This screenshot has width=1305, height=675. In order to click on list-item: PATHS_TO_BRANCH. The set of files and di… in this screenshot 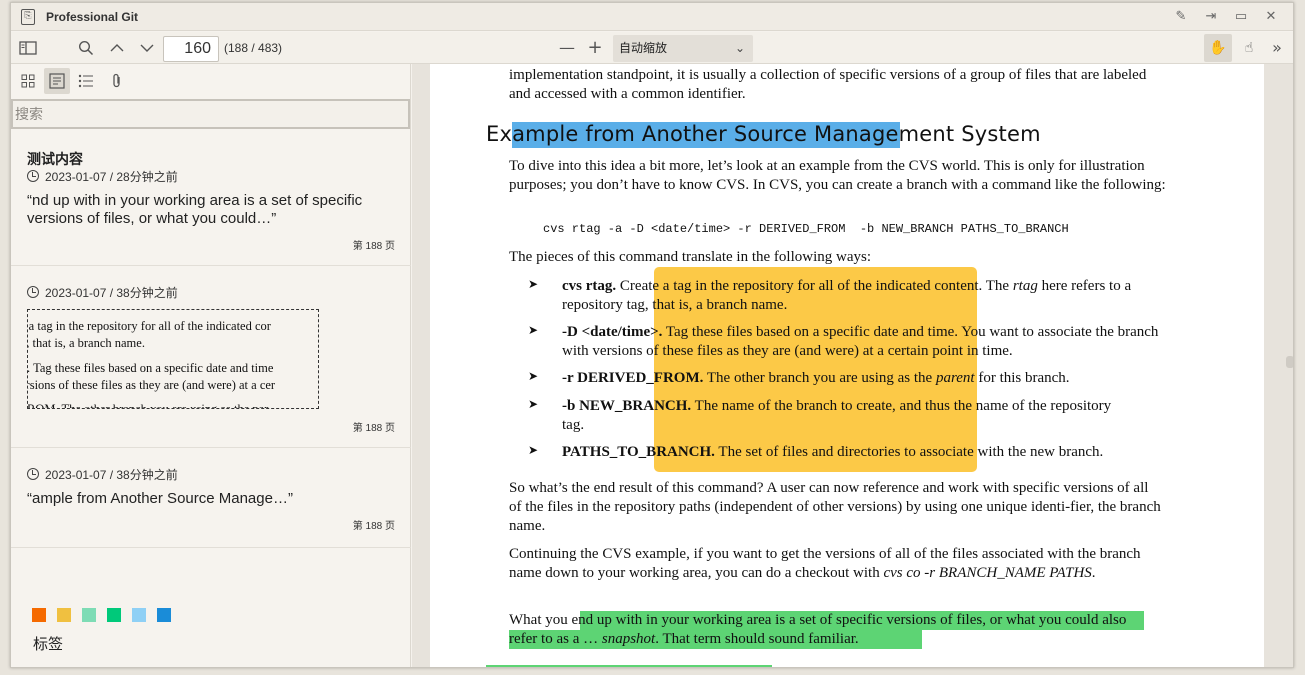, I will do `click(833, 452)`.